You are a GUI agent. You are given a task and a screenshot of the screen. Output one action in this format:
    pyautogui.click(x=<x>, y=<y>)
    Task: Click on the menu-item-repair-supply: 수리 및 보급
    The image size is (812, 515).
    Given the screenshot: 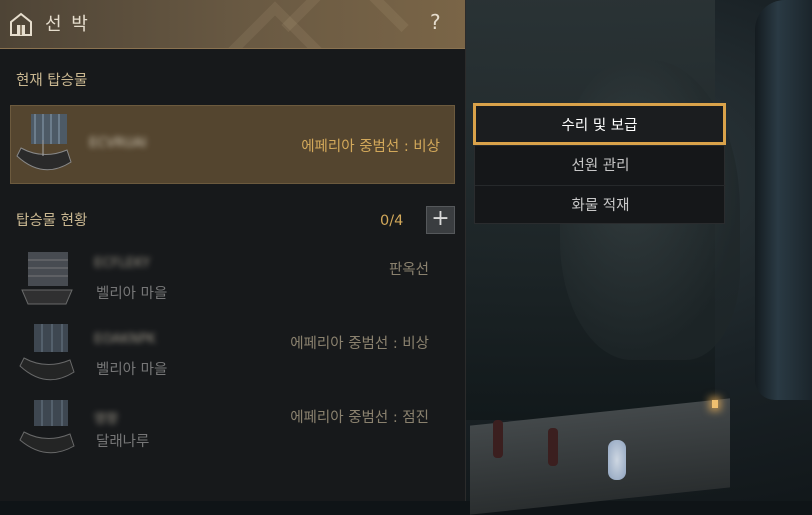 What is the action you would take?
    pyautogui.click(x=599, y=124)
    